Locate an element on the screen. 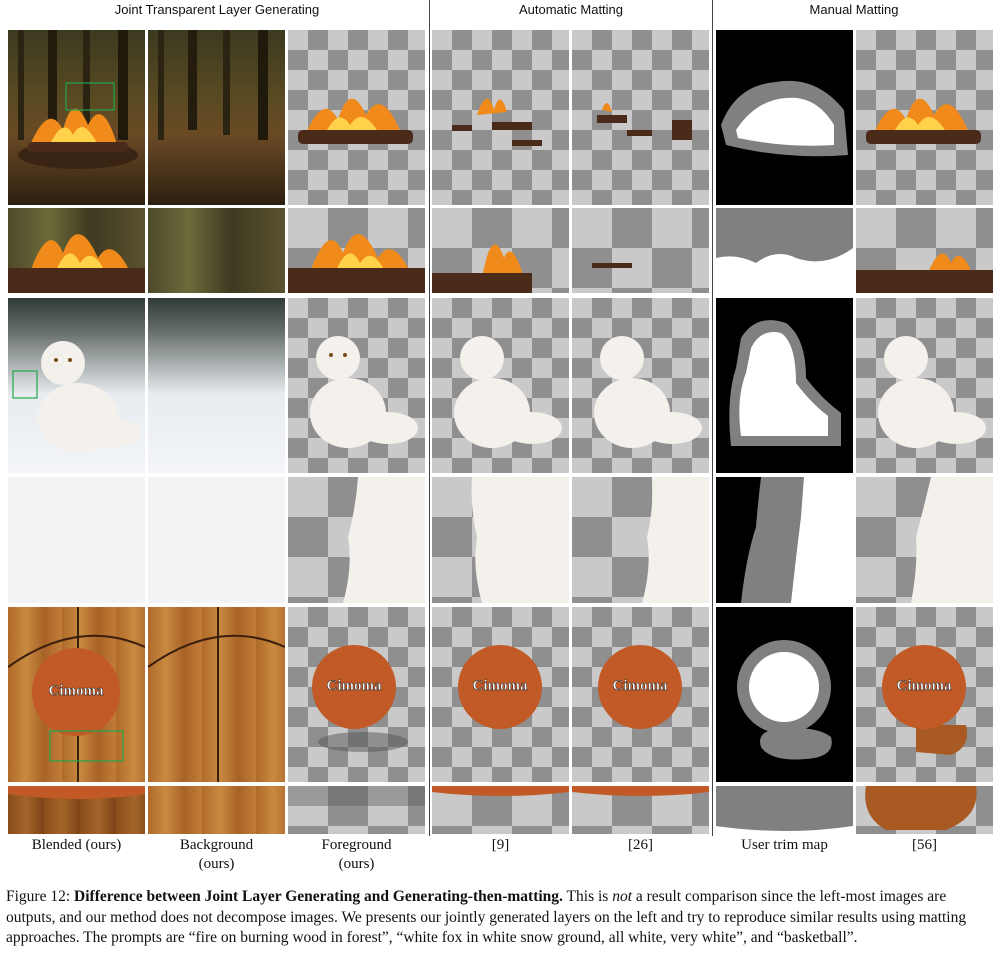 The image size is (995, 971). fire-background is located at coordinates (216, 117).